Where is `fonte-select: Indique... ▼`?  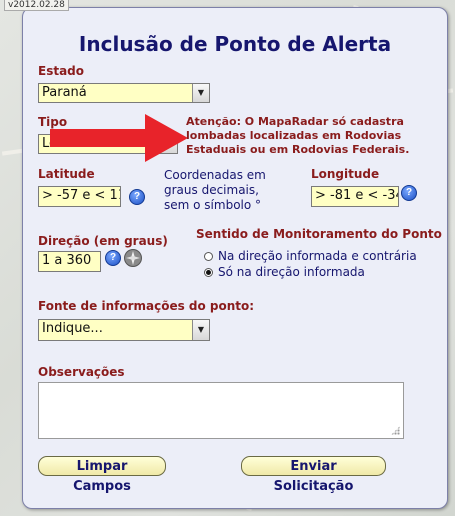
fonte-select: Indique... ▼ is located at coordinates (124, 330).